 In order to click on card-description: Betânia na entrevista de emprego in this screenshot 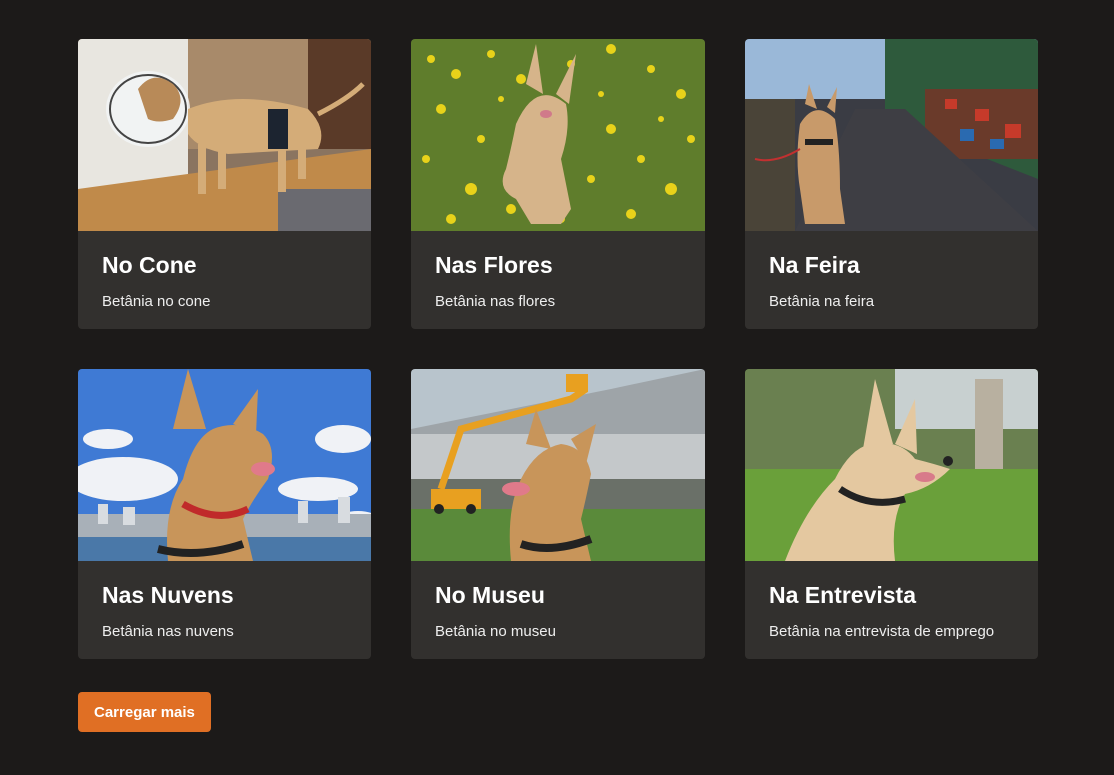, I will do `click(882, 631)`.